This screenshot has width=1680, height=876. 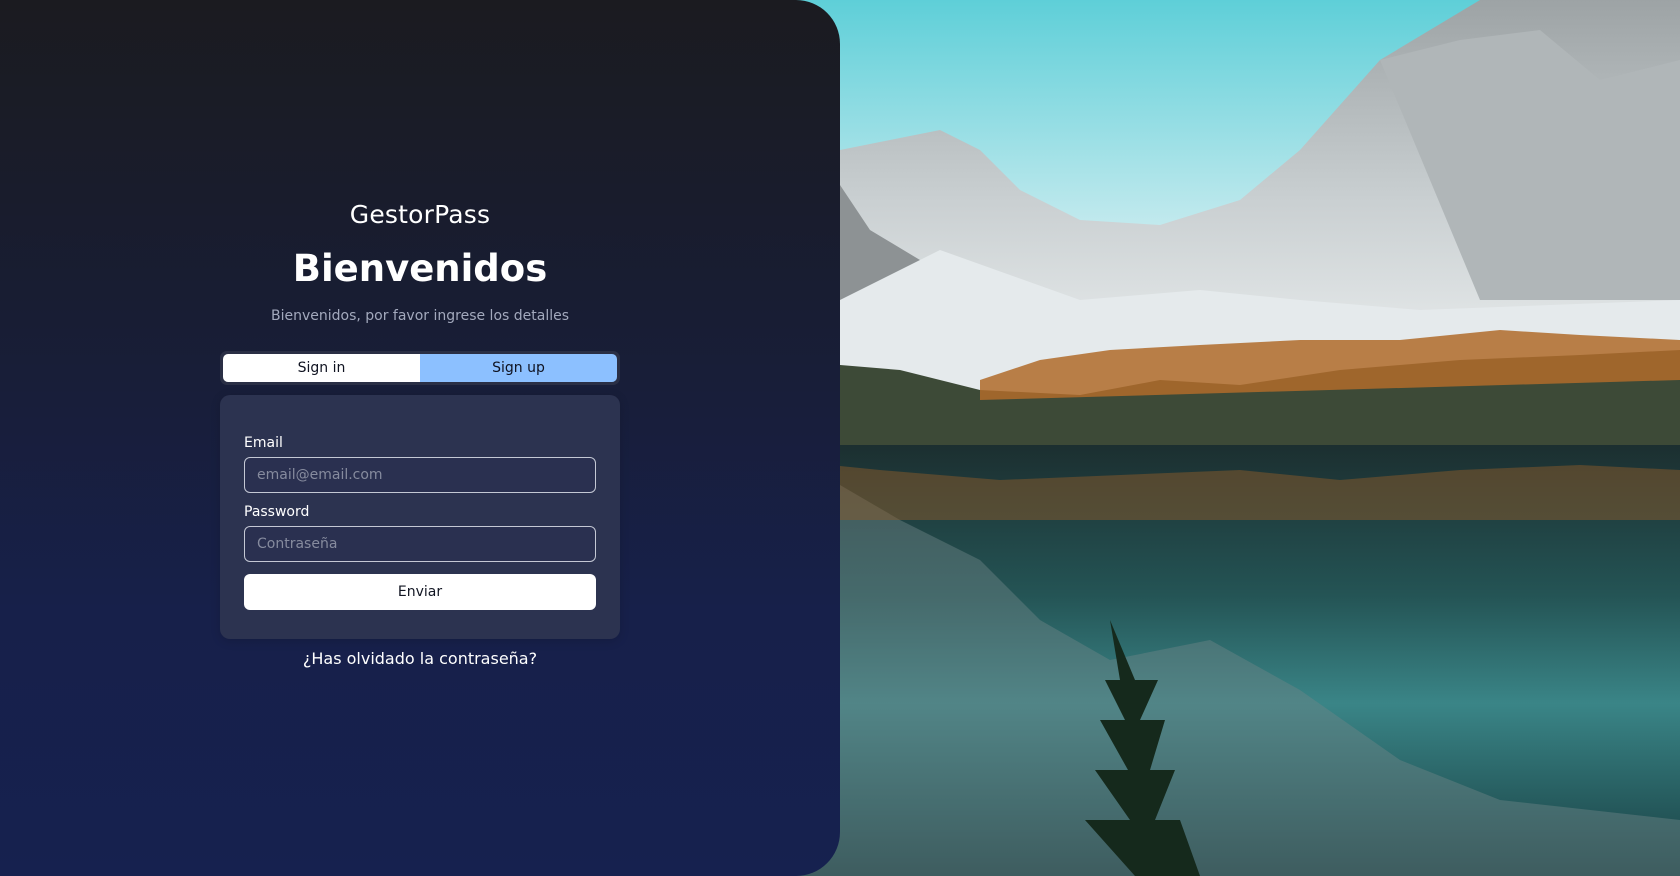 I want to click on brand-name: GestorPass, so click(x=420, y=214).